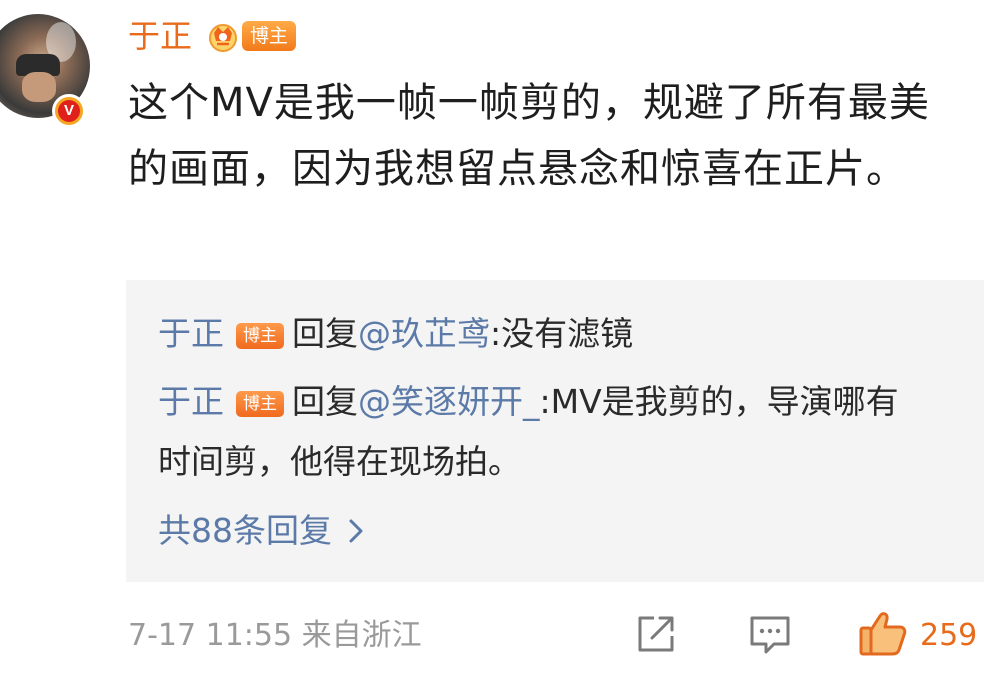 Image resolution: width=987 pixels, height=689 pixels. What do you see at coordinates (562, 333) in the screenshot?
I see `reply-text: :没有滤镜` at bounding box center [562, 333].